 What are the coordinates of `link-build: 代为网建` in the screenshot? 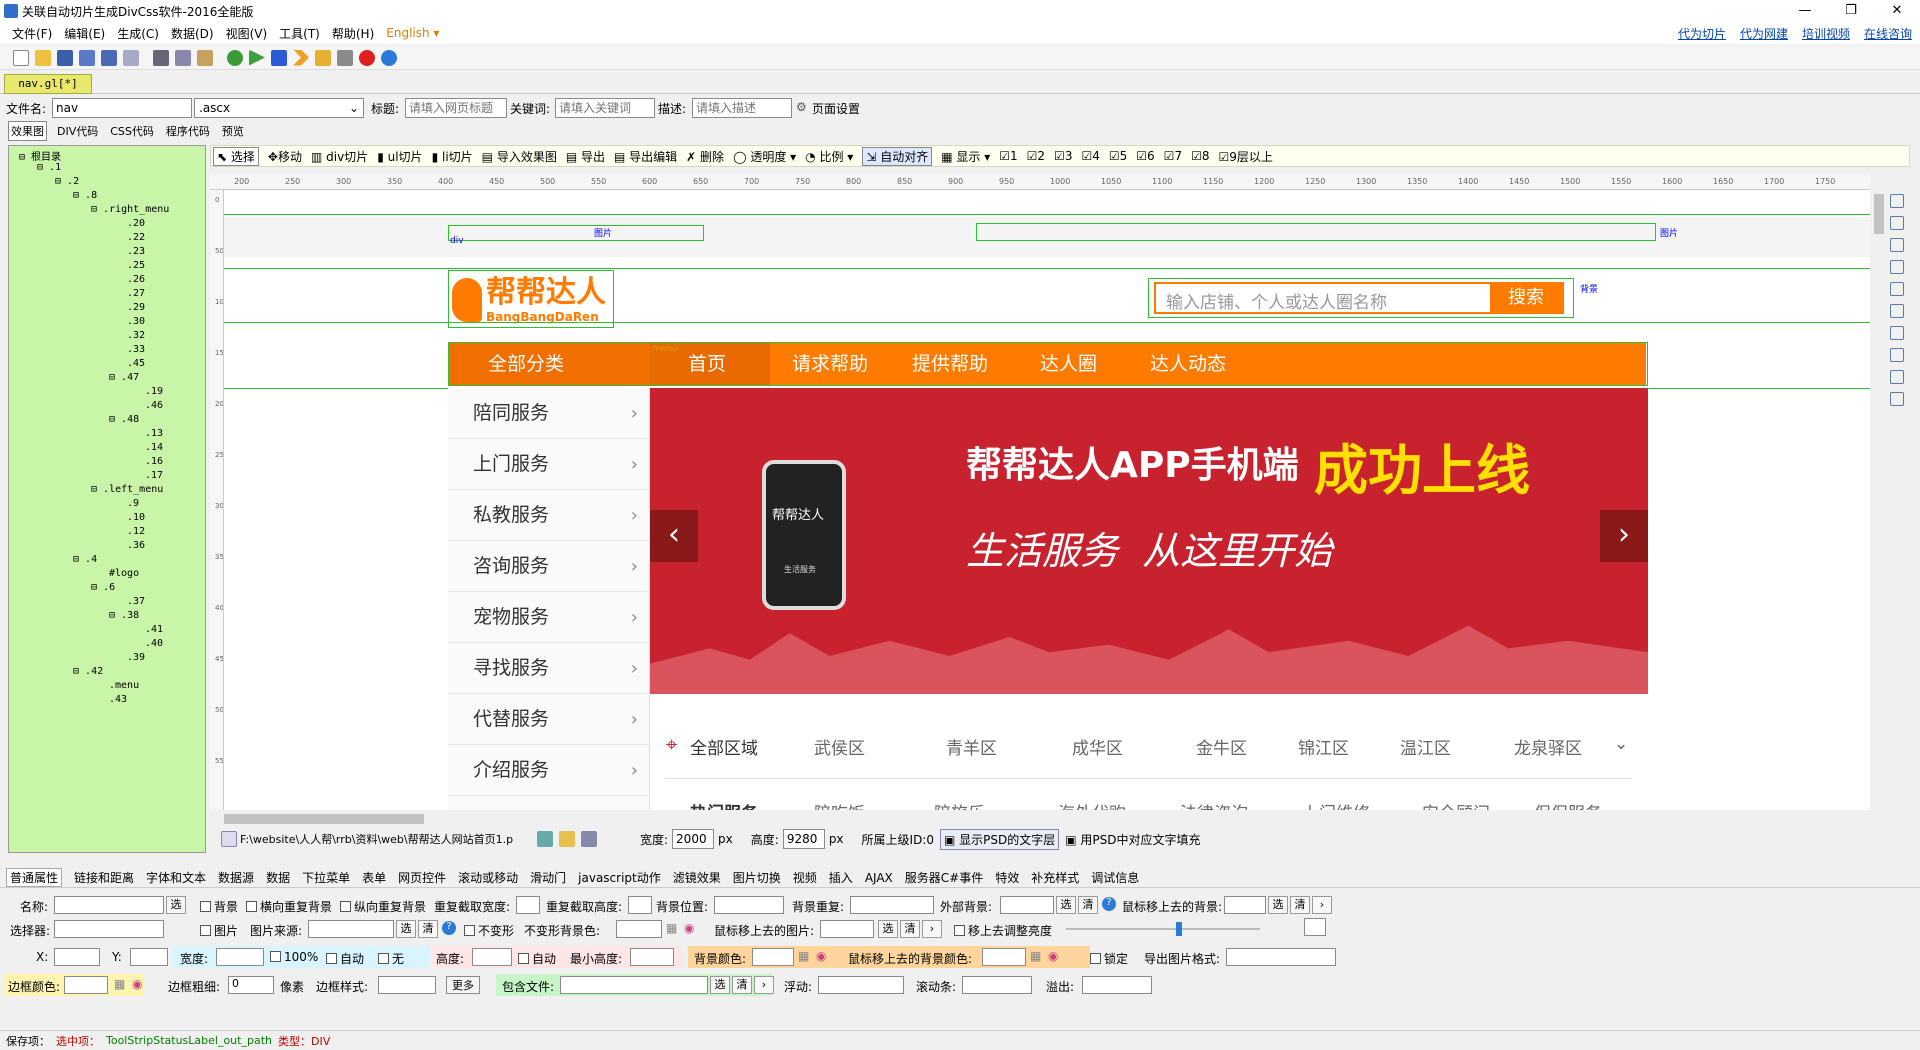 It's located at (1764, 33).